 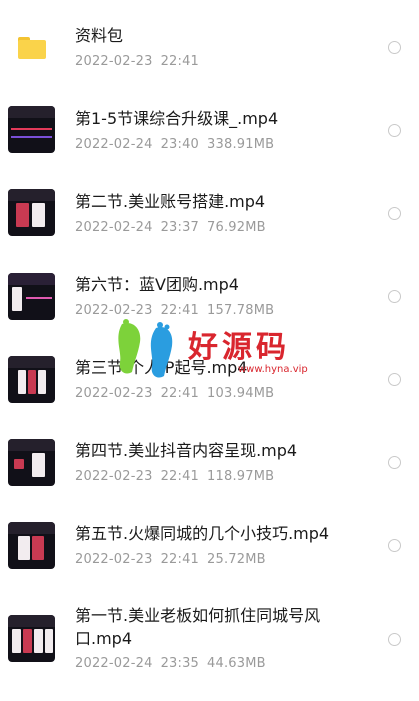 What do you see at coordinates (180, 227) in the screenshot?
I see `file-time: 23:37` at bounding box center [180, 227].